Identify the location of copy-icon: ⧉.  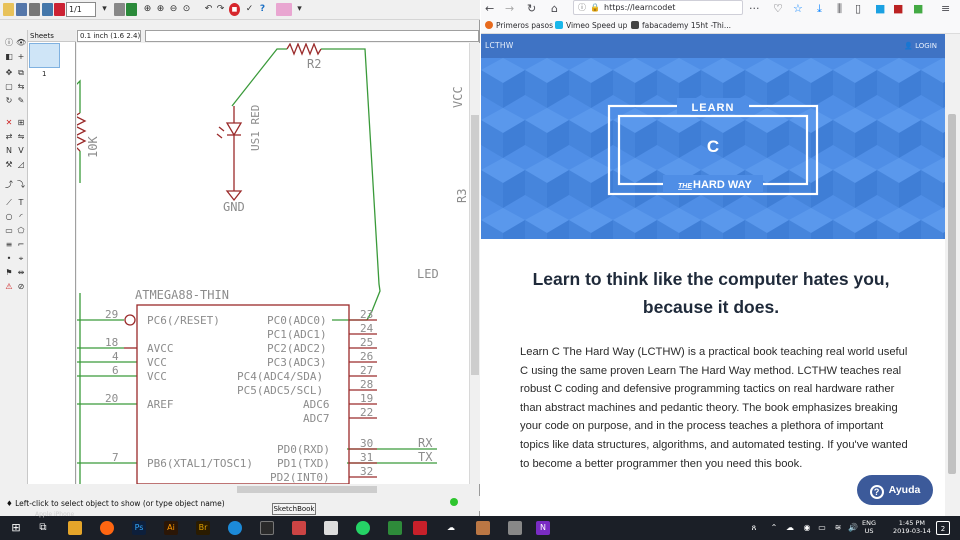
(21, 73).